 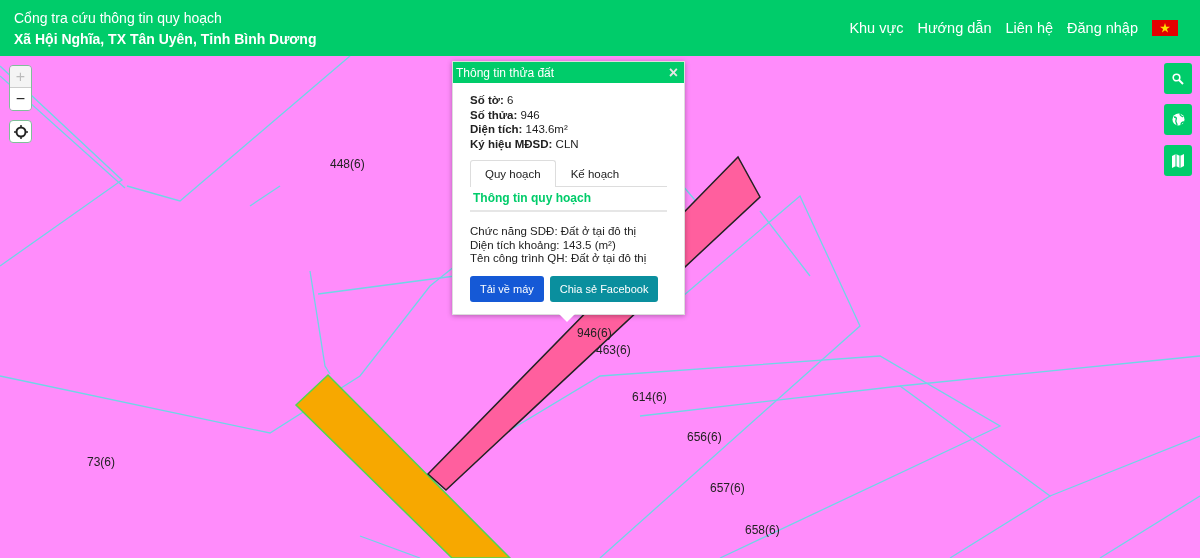 I want to click on location-title: Xã Hội Nghĩa, TX Tân Uyên, Tỉnh Bình Dương, so click(x=166, y=38).